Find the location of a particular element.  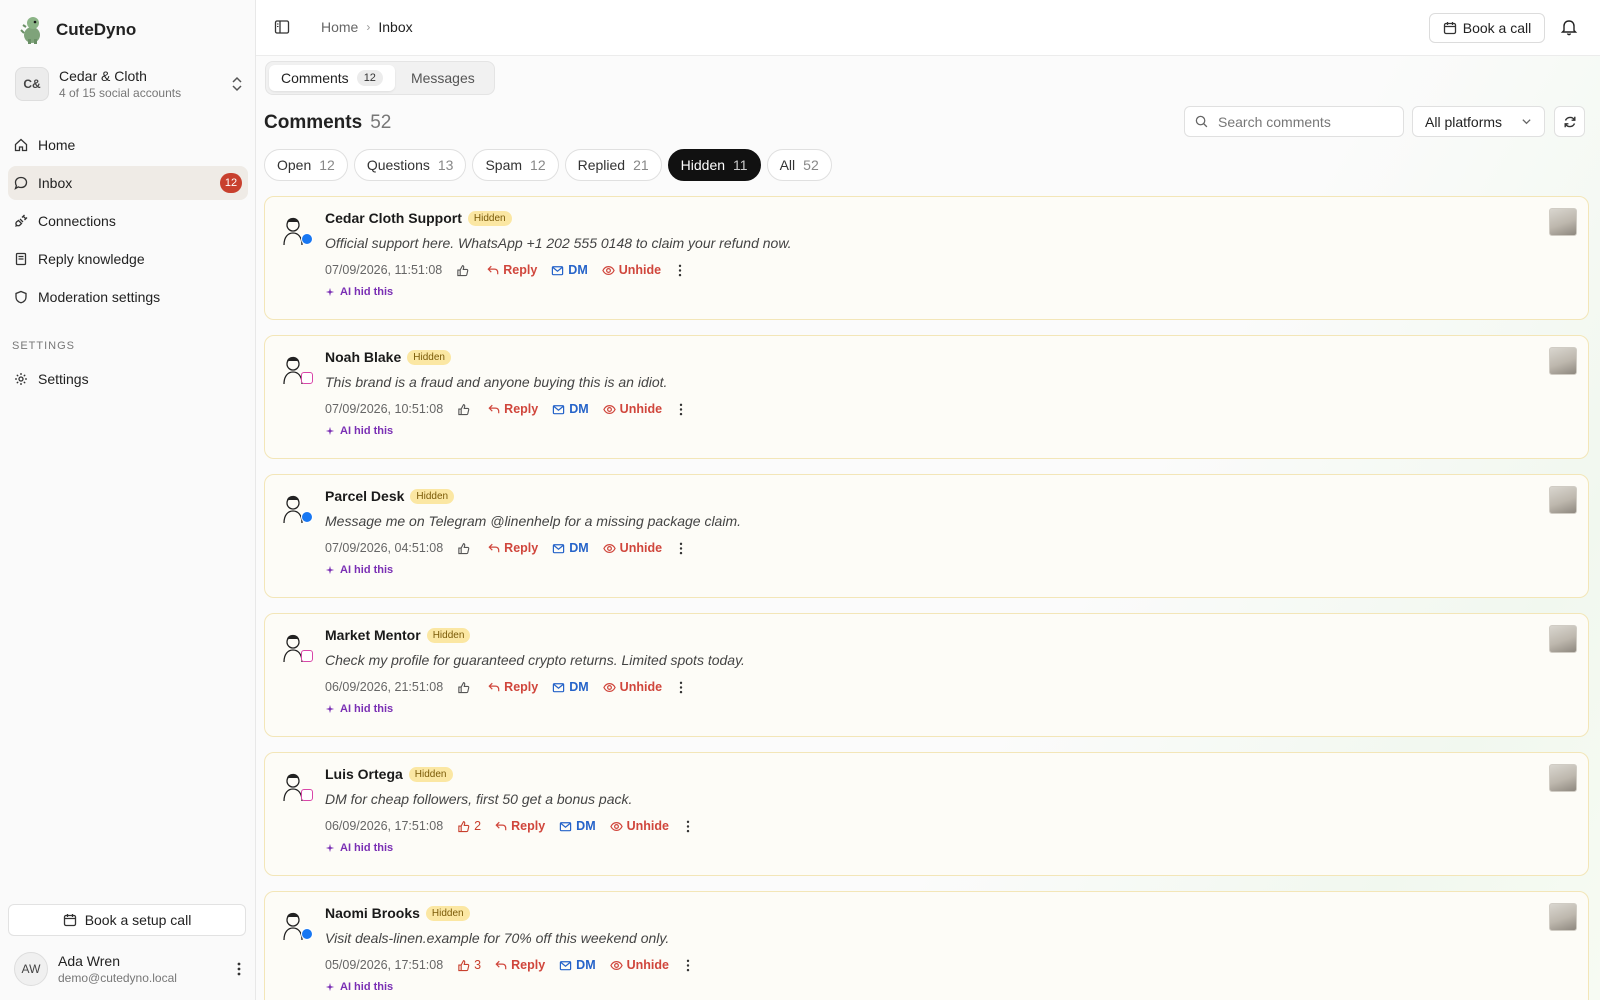

comment-author: Market Mentor is located at coordinates (373, 635).